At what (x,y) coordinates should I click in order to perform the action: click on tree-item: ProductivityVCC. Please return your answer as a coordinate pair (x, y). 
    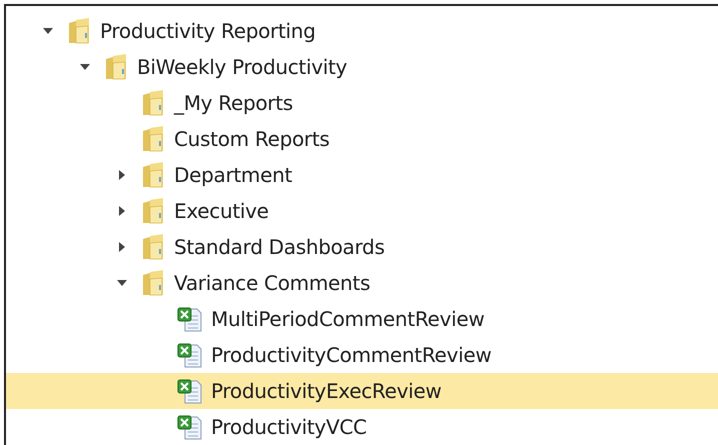
    Looking at the image, I should click on (362, 427).